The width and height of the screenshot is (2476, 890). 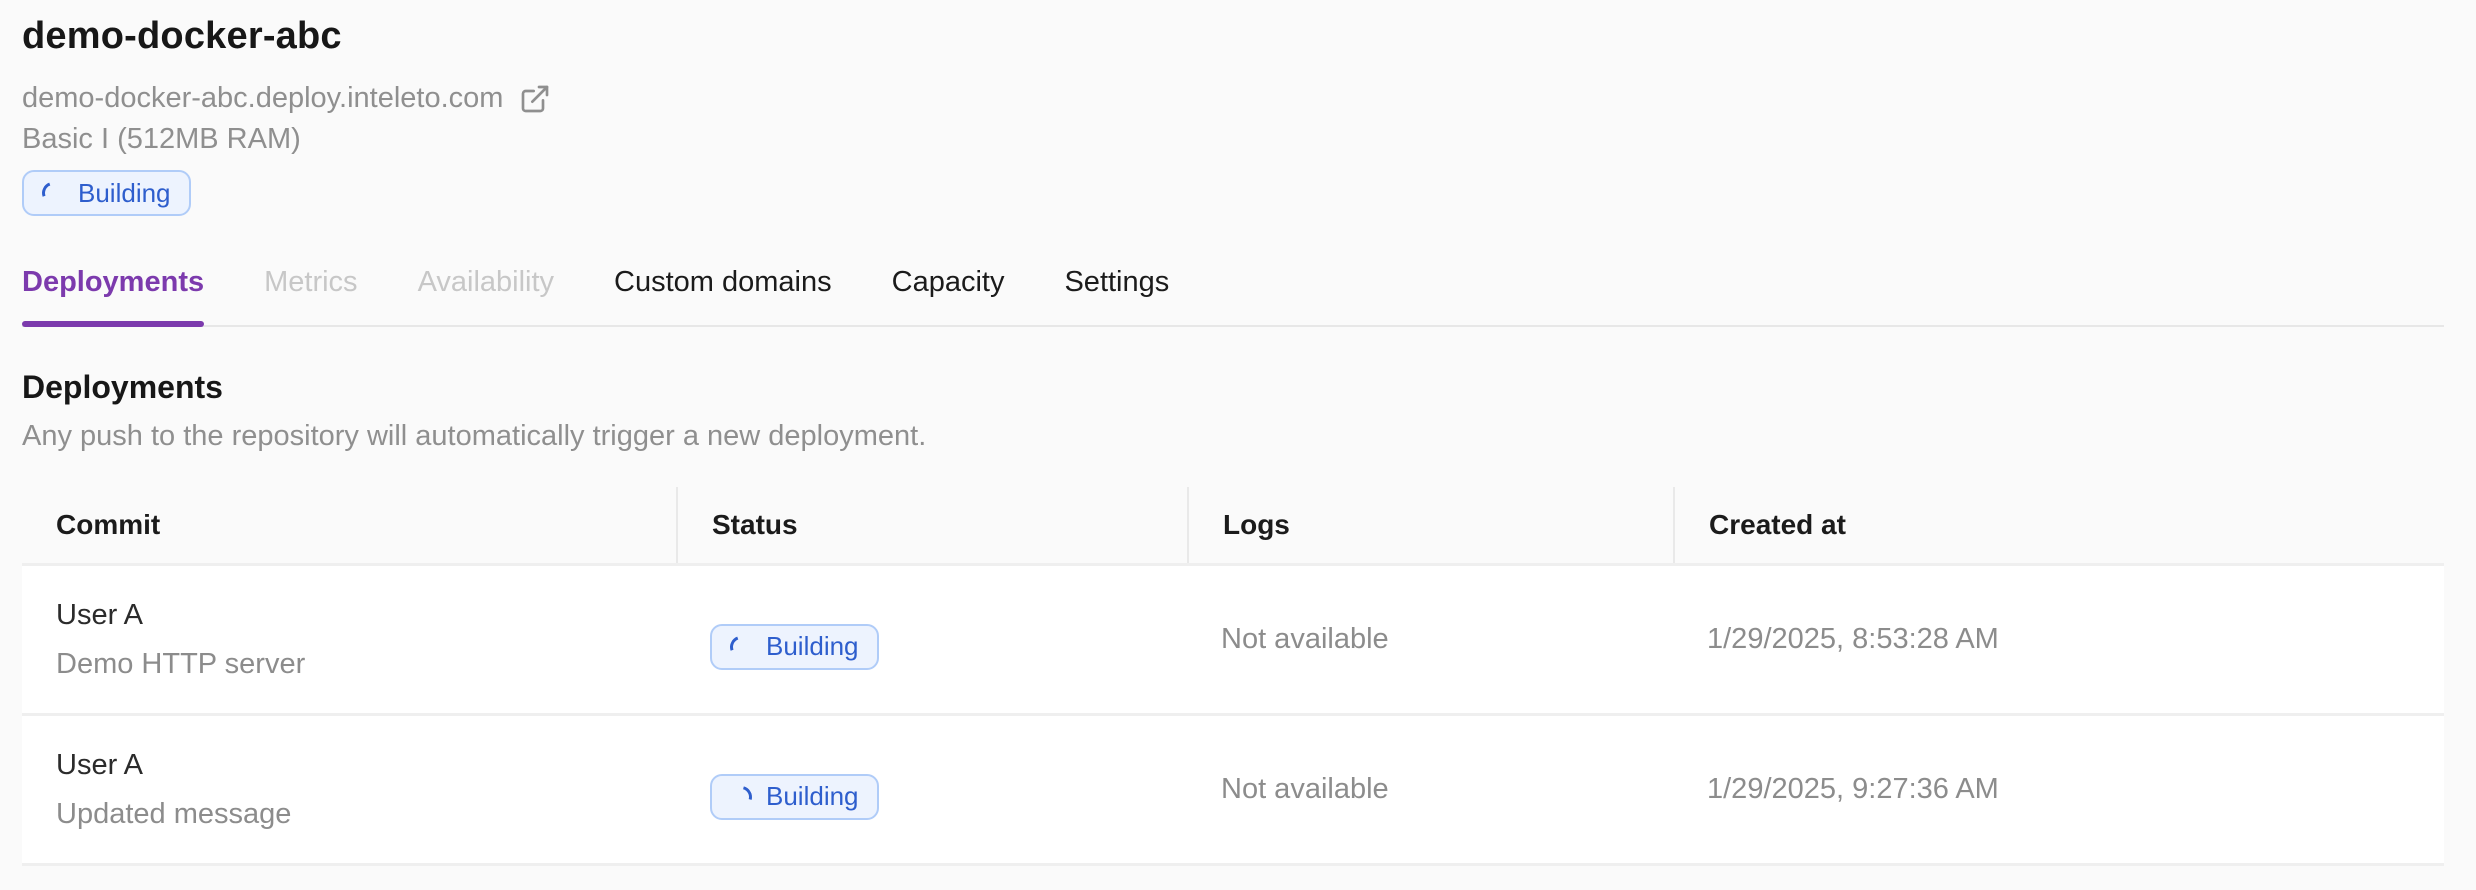 What do you see at coordinates (931, 525) in the screenshot?
I see `column-header-status: Status` at bounding box center [931, 525].